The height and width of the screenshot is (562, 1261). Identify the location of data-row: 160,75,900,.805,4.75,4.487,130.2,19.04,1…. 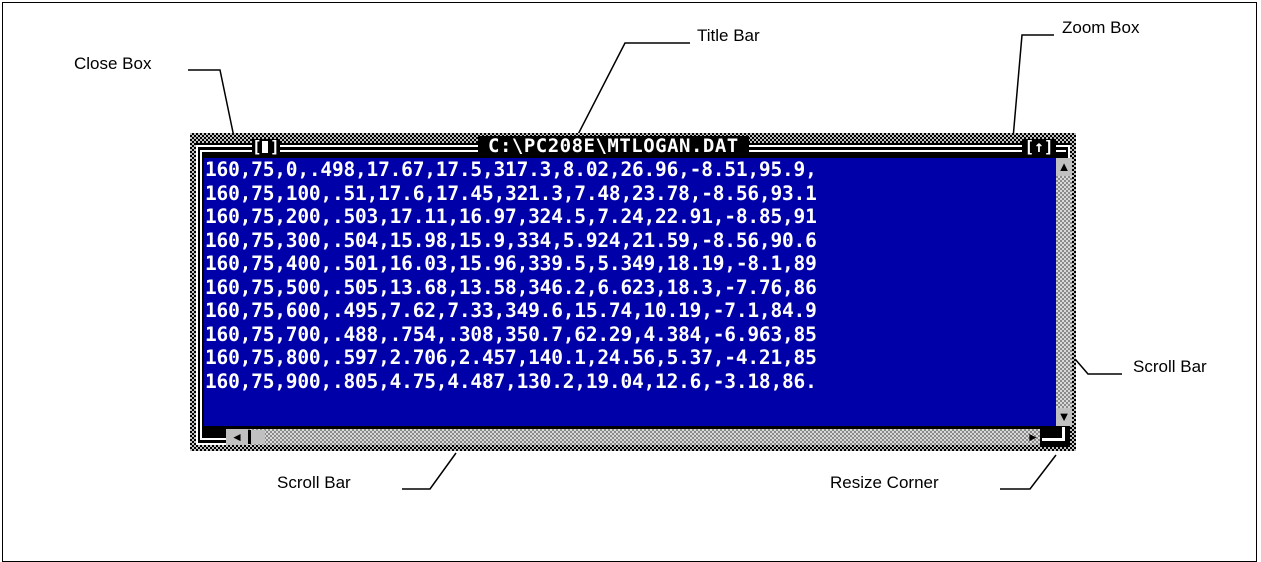
(511, 381).